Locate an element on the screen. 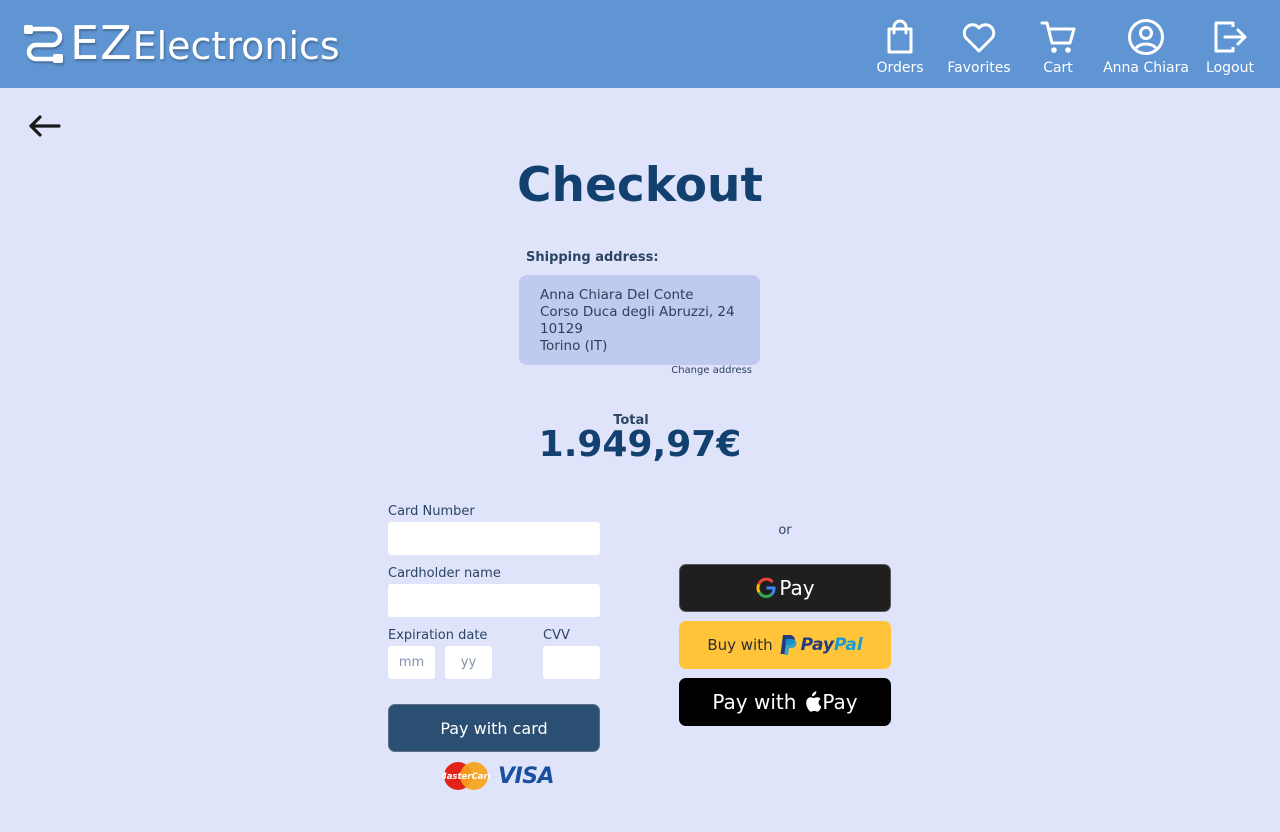 The width and height of the screenshot is (1280, 832). user-circle-icon is located at coordinates (1146, 37).